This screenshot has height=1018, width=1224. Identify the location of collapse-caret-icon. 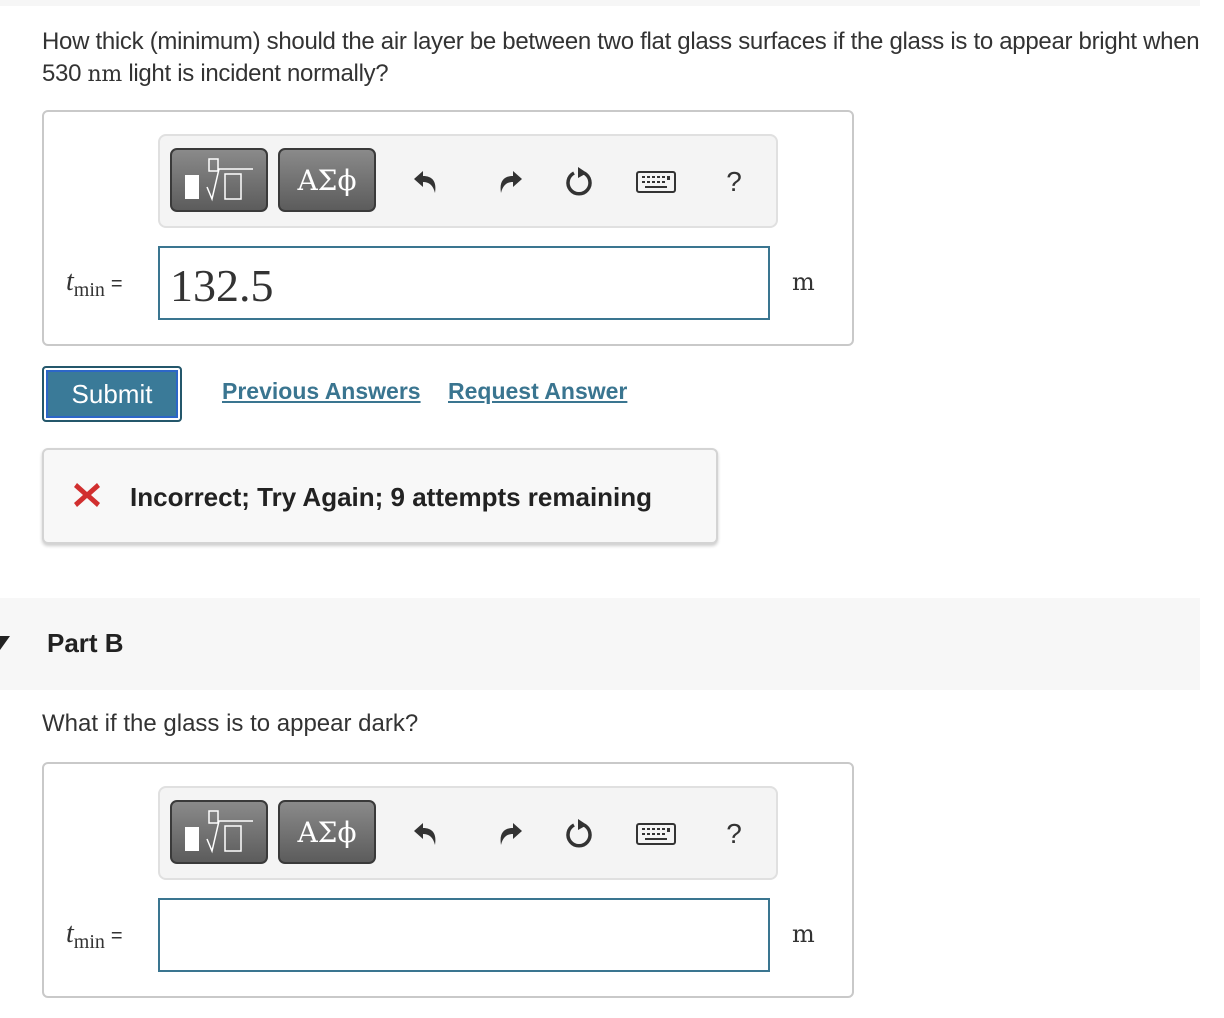
(5, 643).